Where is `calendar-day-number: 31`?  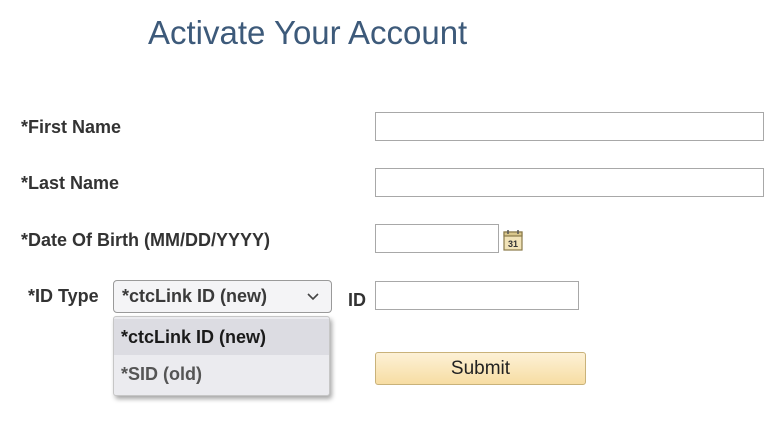
calendar-day-number: 31 is located at coordinates (513, 244).